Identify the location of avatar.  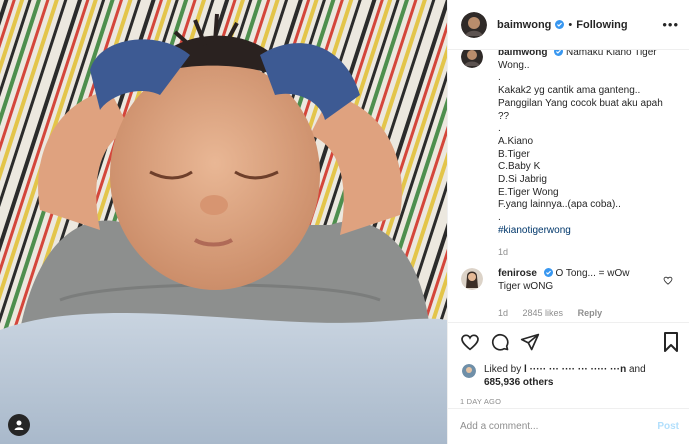
(474, 24).